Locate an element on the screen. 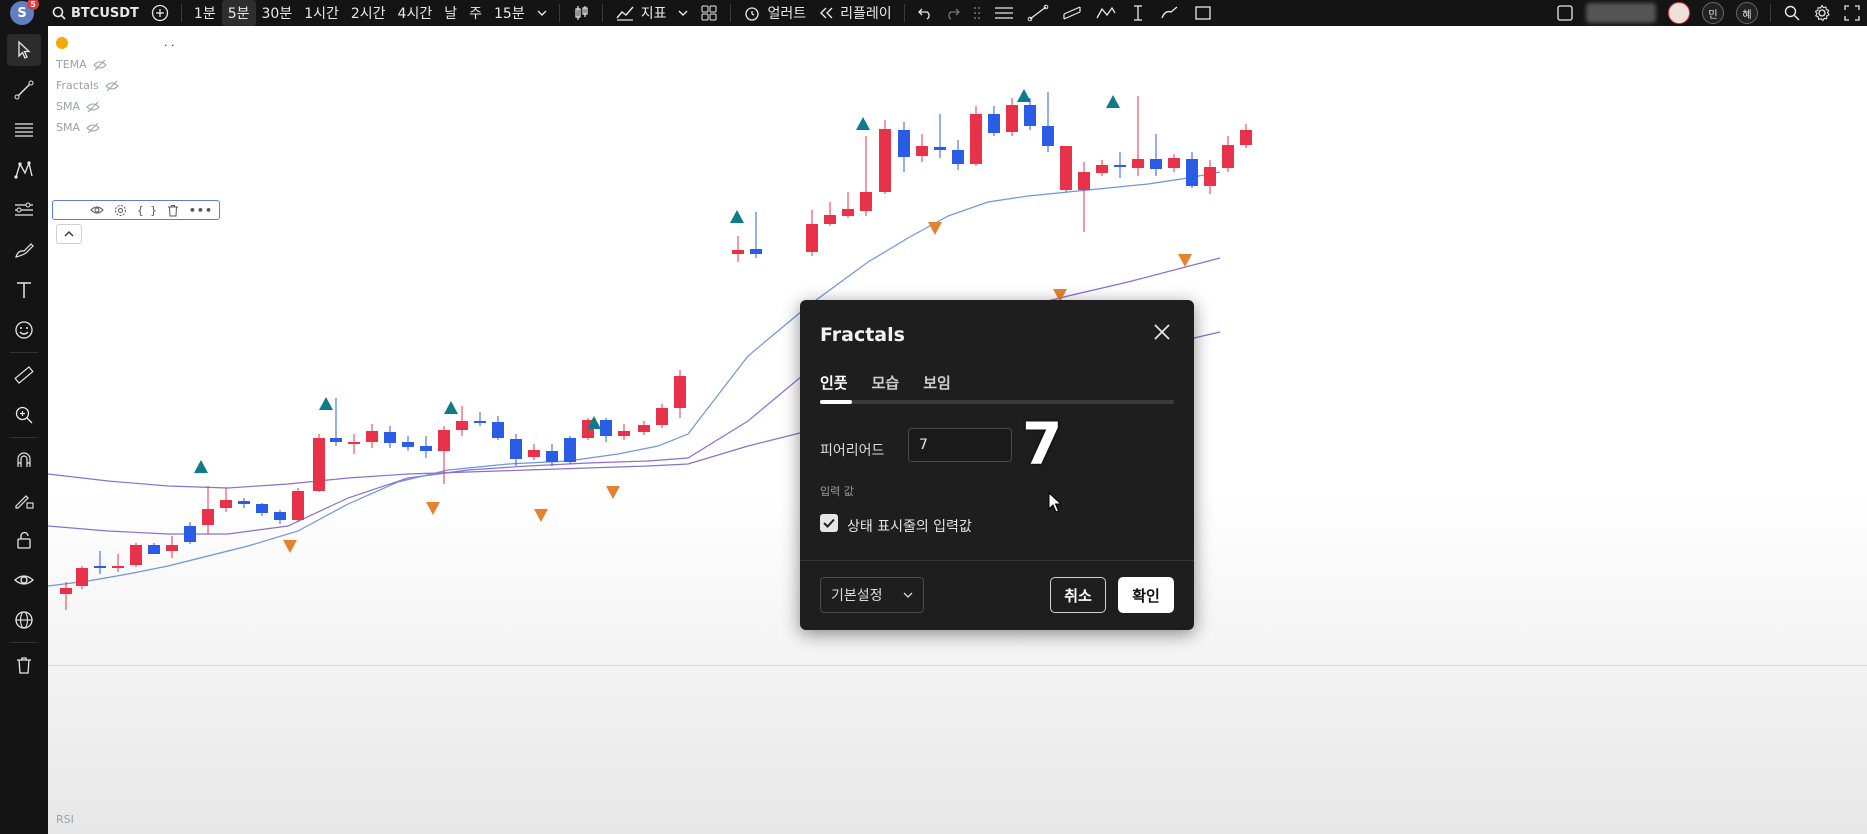 This screenshot has width=1867, height=834. emoji-tool-button is located at coordinates (24, 330).